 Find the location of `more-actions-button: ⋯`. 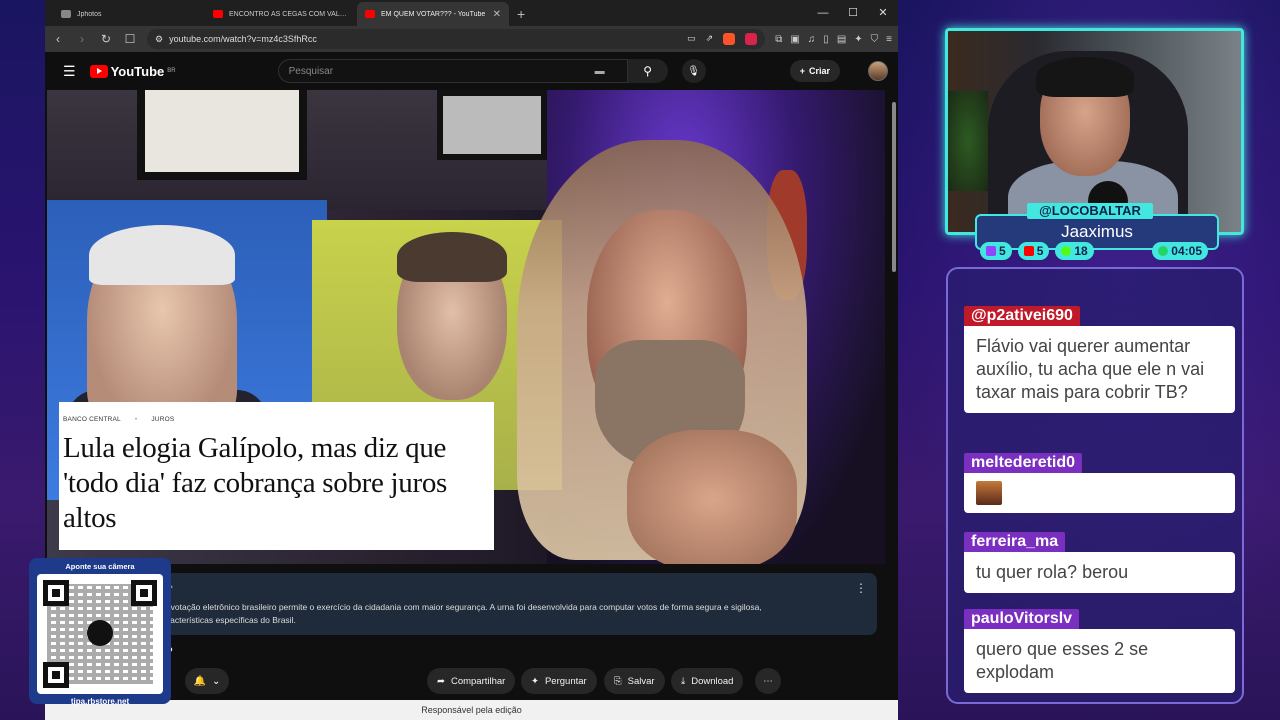

more-actions-button: ⋯ is located at coordinates (768, 681).